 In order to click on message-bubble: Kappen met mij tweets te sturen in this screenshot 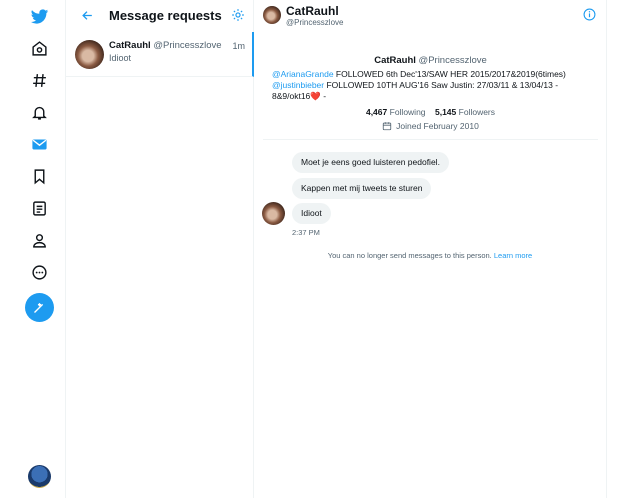, I will do `click(362, 188)`.